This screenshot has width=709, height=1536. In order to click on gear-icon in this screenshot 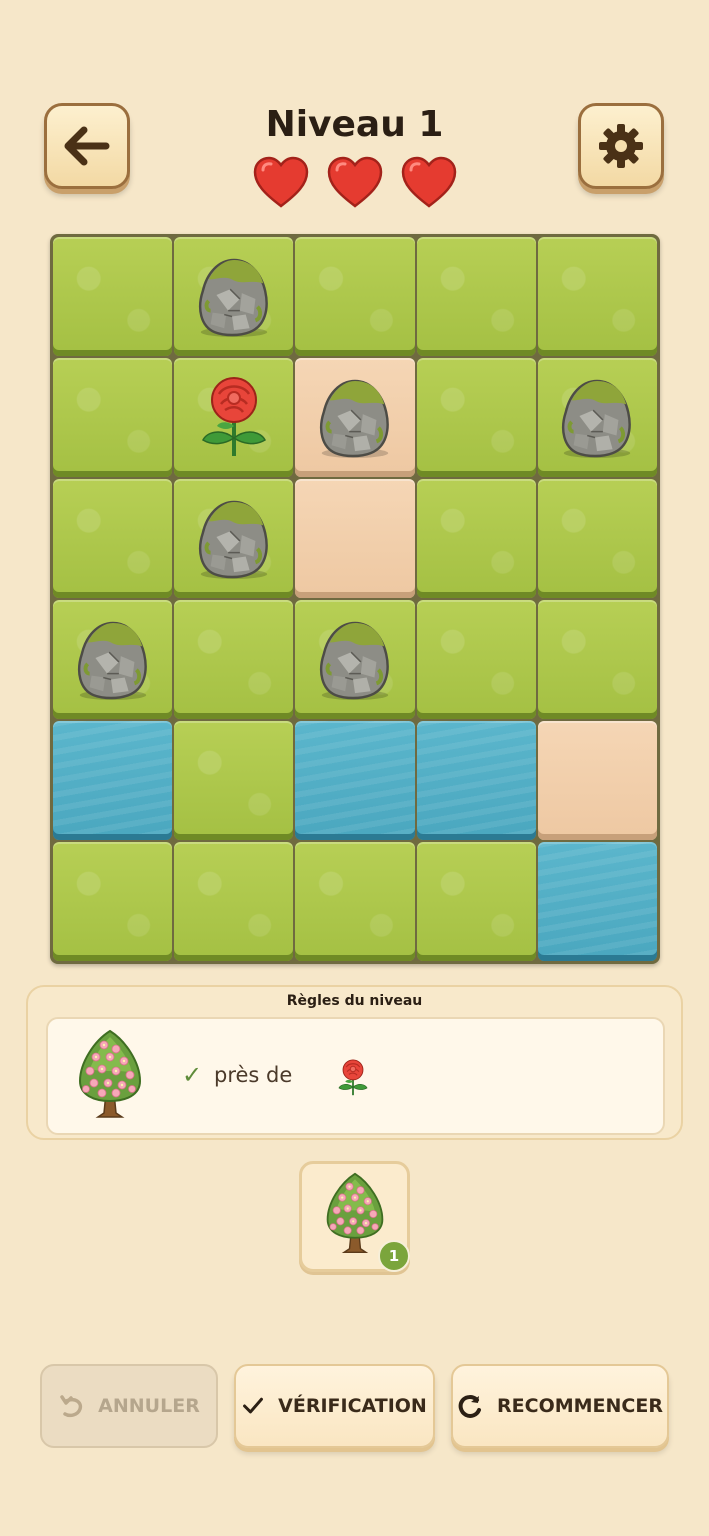, I will do `click(621, 146)`.